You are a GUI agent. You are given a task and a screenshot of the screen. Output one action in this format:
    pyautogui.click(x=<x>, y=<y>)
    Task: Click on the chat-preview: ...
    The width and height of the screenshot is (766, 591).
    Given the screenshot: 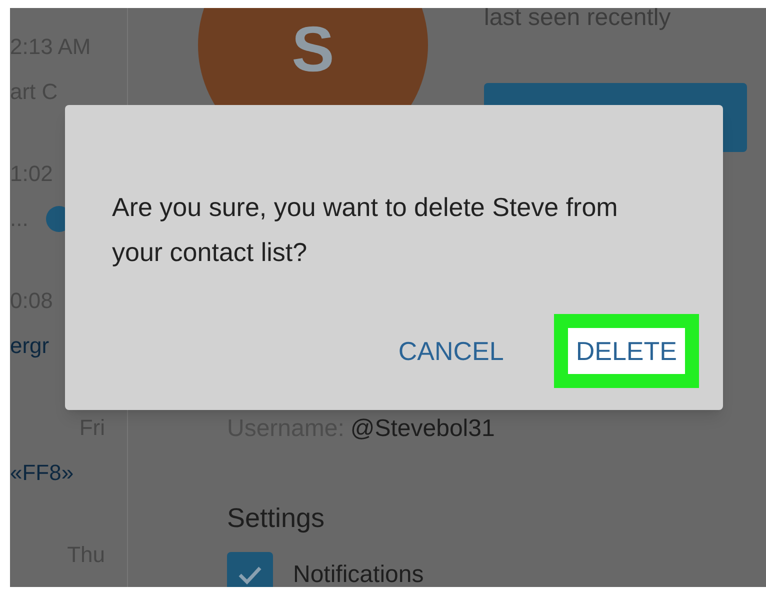 What is the action you would take?
    pyautogui.click(x=19, y=219)
    